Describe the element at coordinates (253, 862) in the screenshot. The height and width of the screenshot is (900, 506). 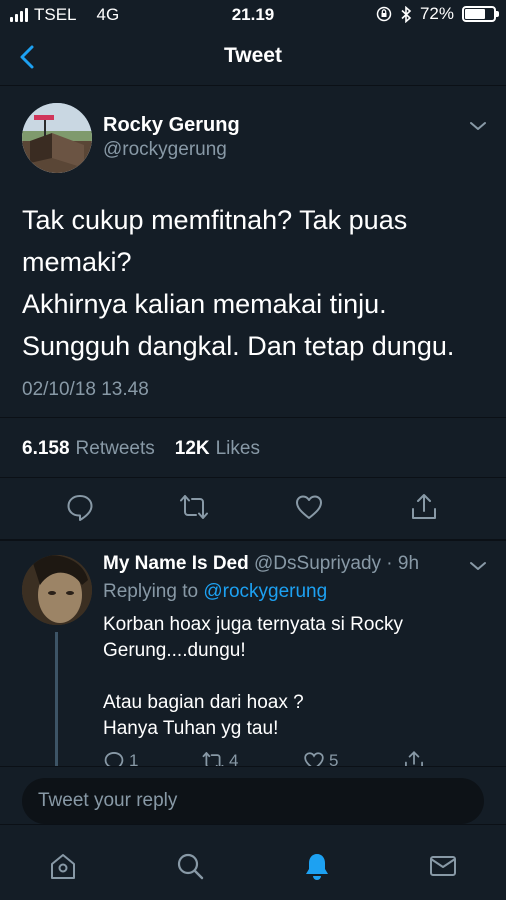
I see `tab-bar` at that location.